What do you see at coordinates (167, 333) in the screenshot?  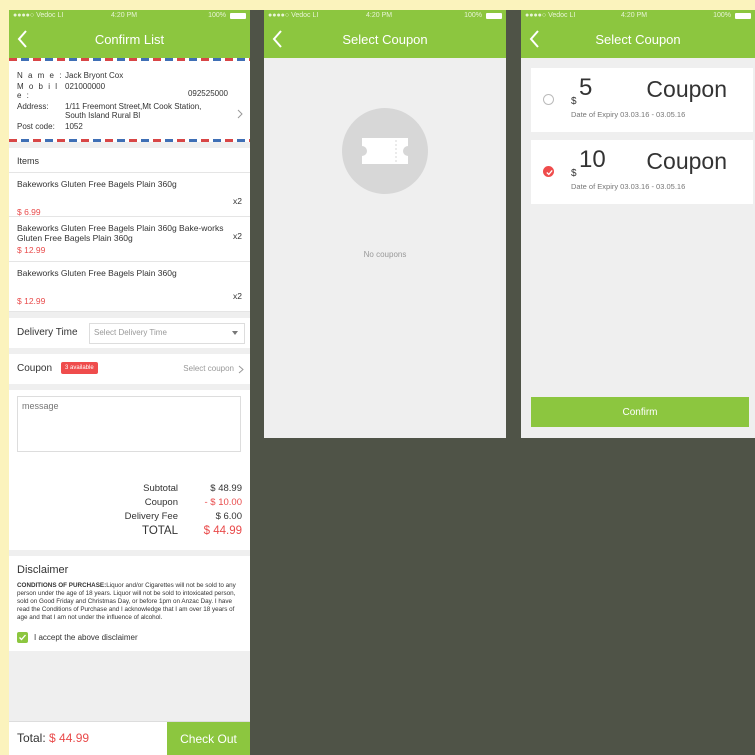 I see `delivery-time-select: Select Delivery Time` at bounding box center [167, 333].